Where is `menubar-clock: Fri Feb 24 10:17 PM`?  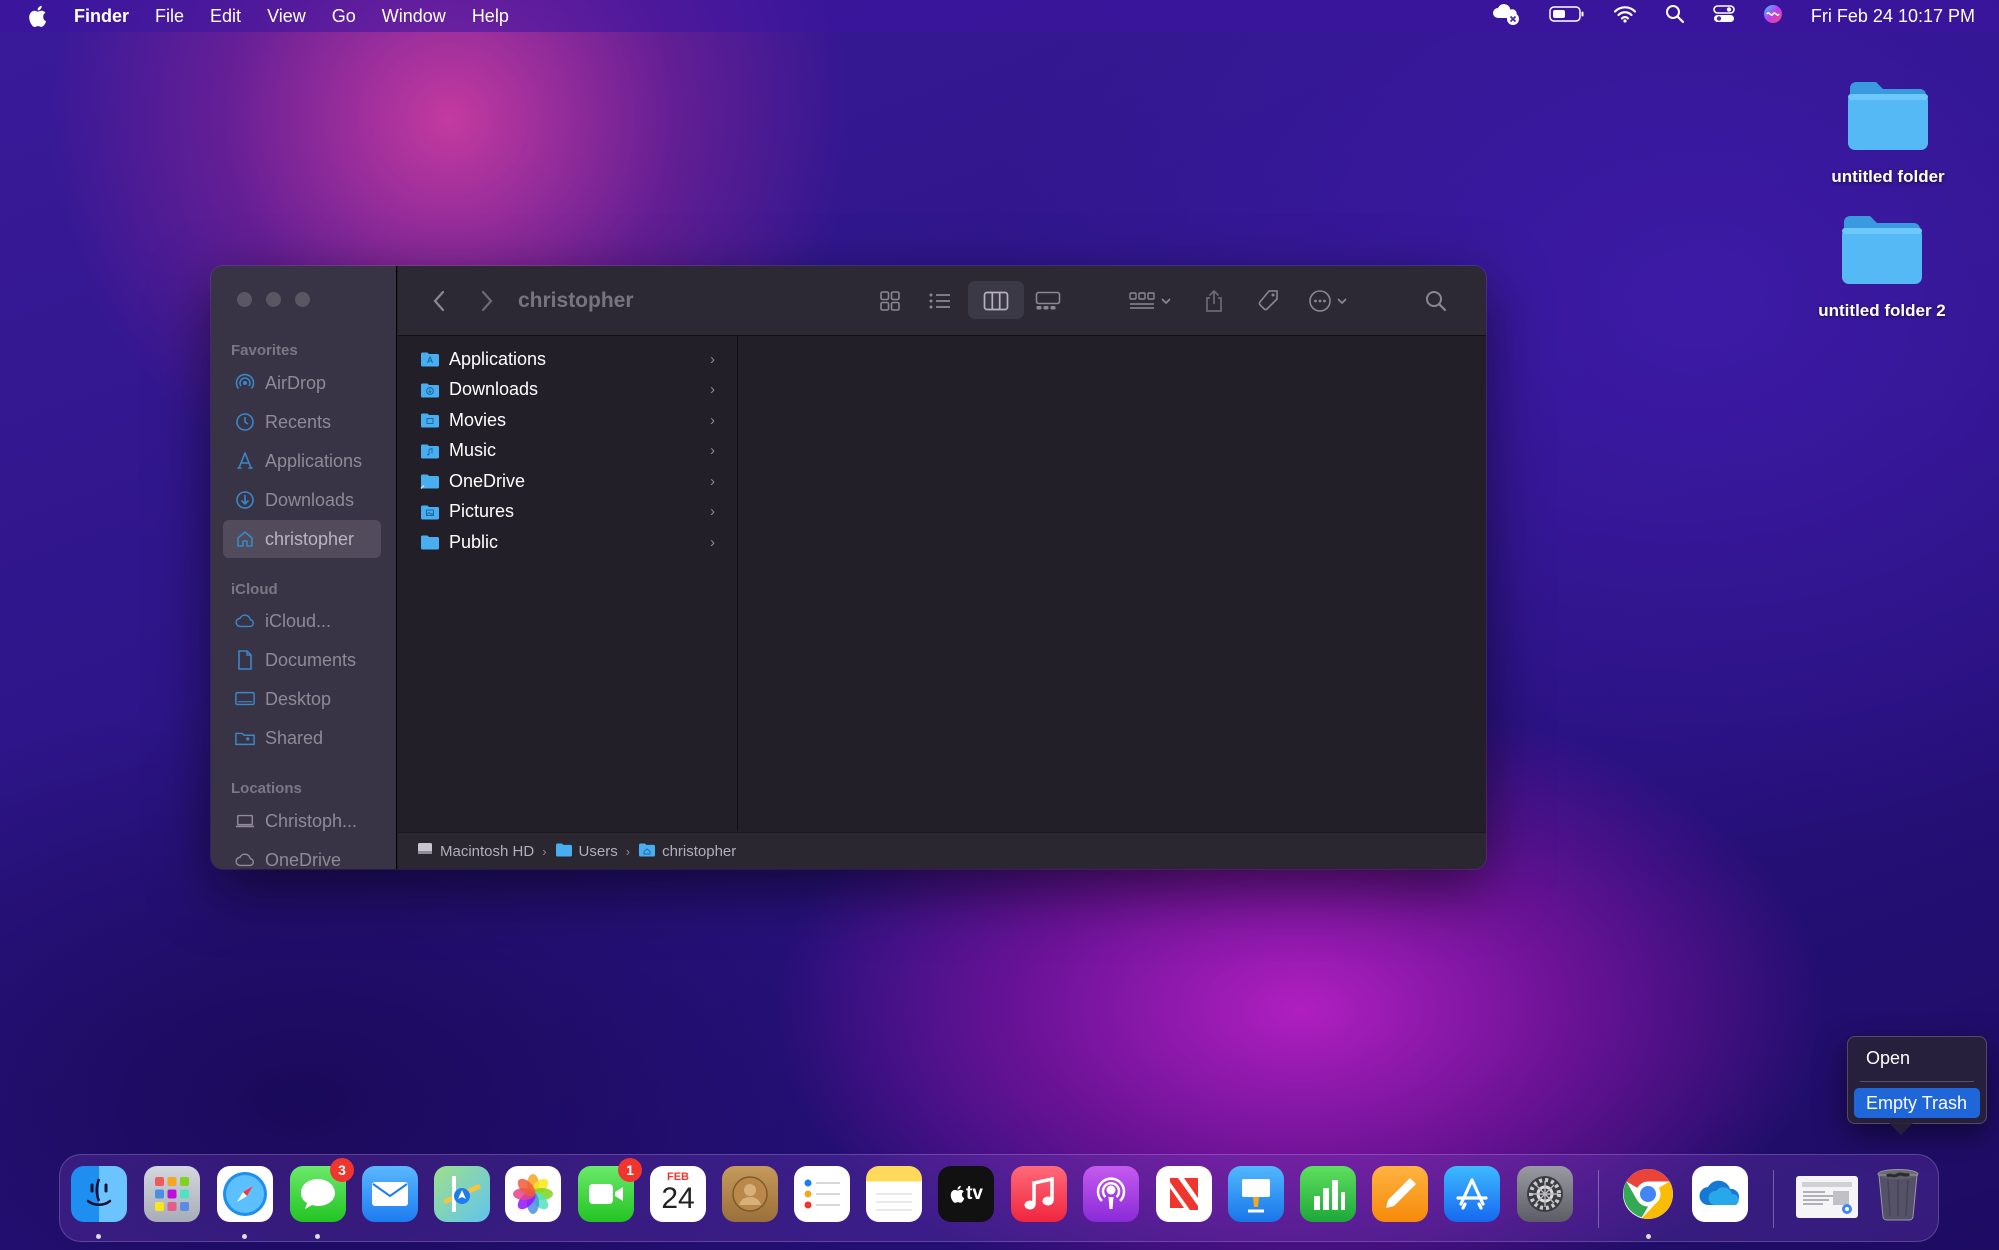 menubar-clock: Fri Feb 24 10:17 PM is located at coordinates (1893, 16).